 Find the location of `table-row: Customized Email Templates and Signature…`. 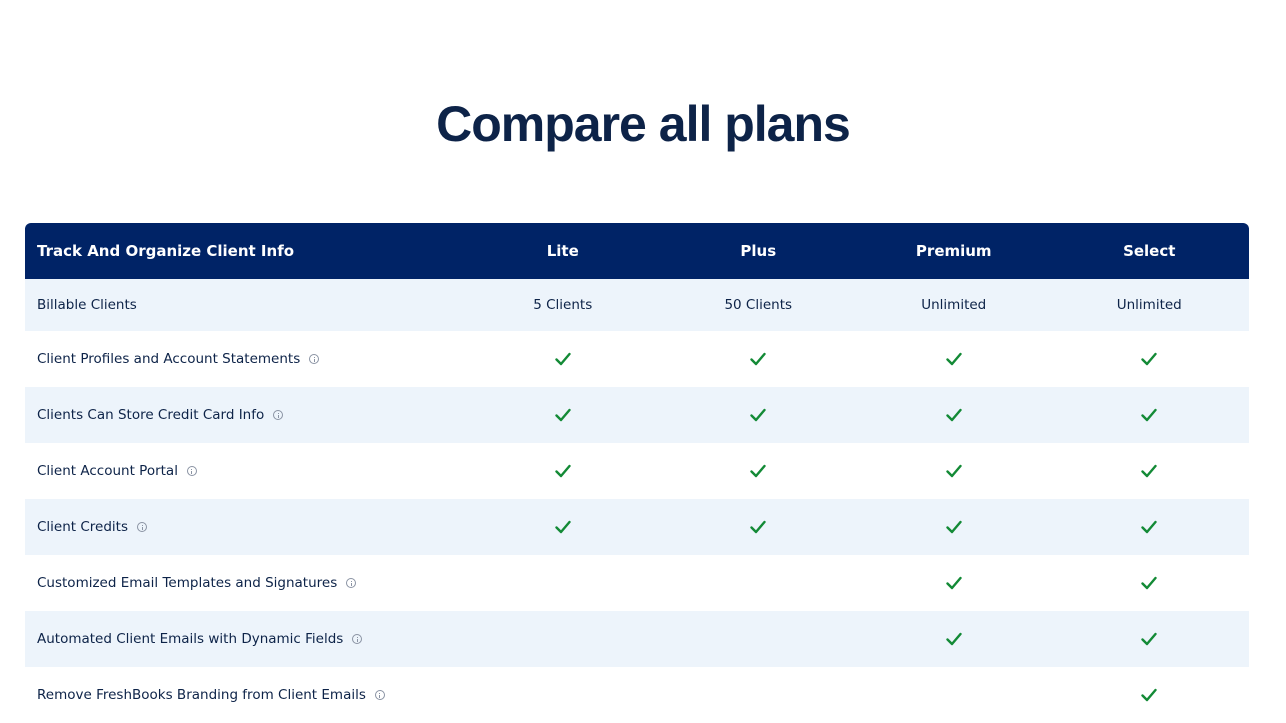

table-row: Customized Email Templates and Signature… is located at coordinates (637, 583).